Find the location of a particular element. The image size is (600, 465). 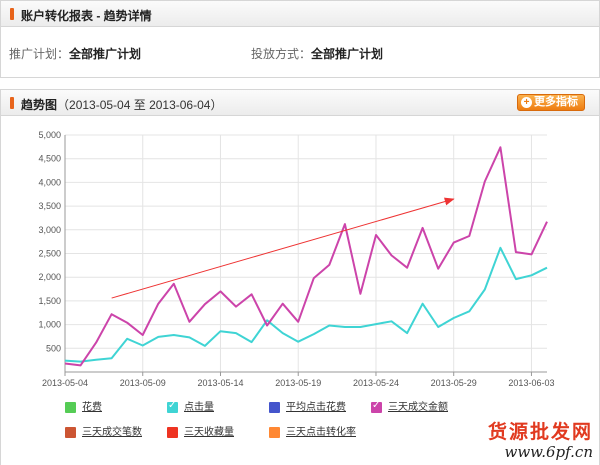

plan-value: 全部推广计划 is located at coordinates (105, 54).